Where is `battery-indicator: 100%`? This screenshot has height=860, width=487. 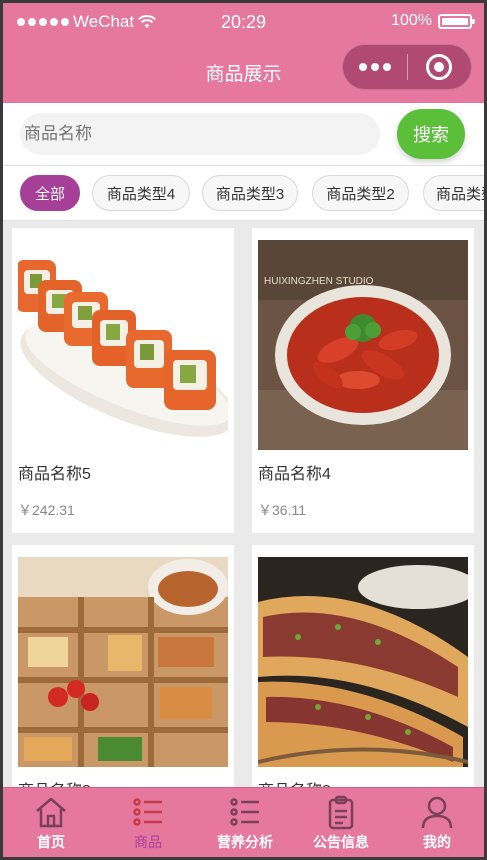 battery-indicator: 100% is located at coordinates (433, 21).